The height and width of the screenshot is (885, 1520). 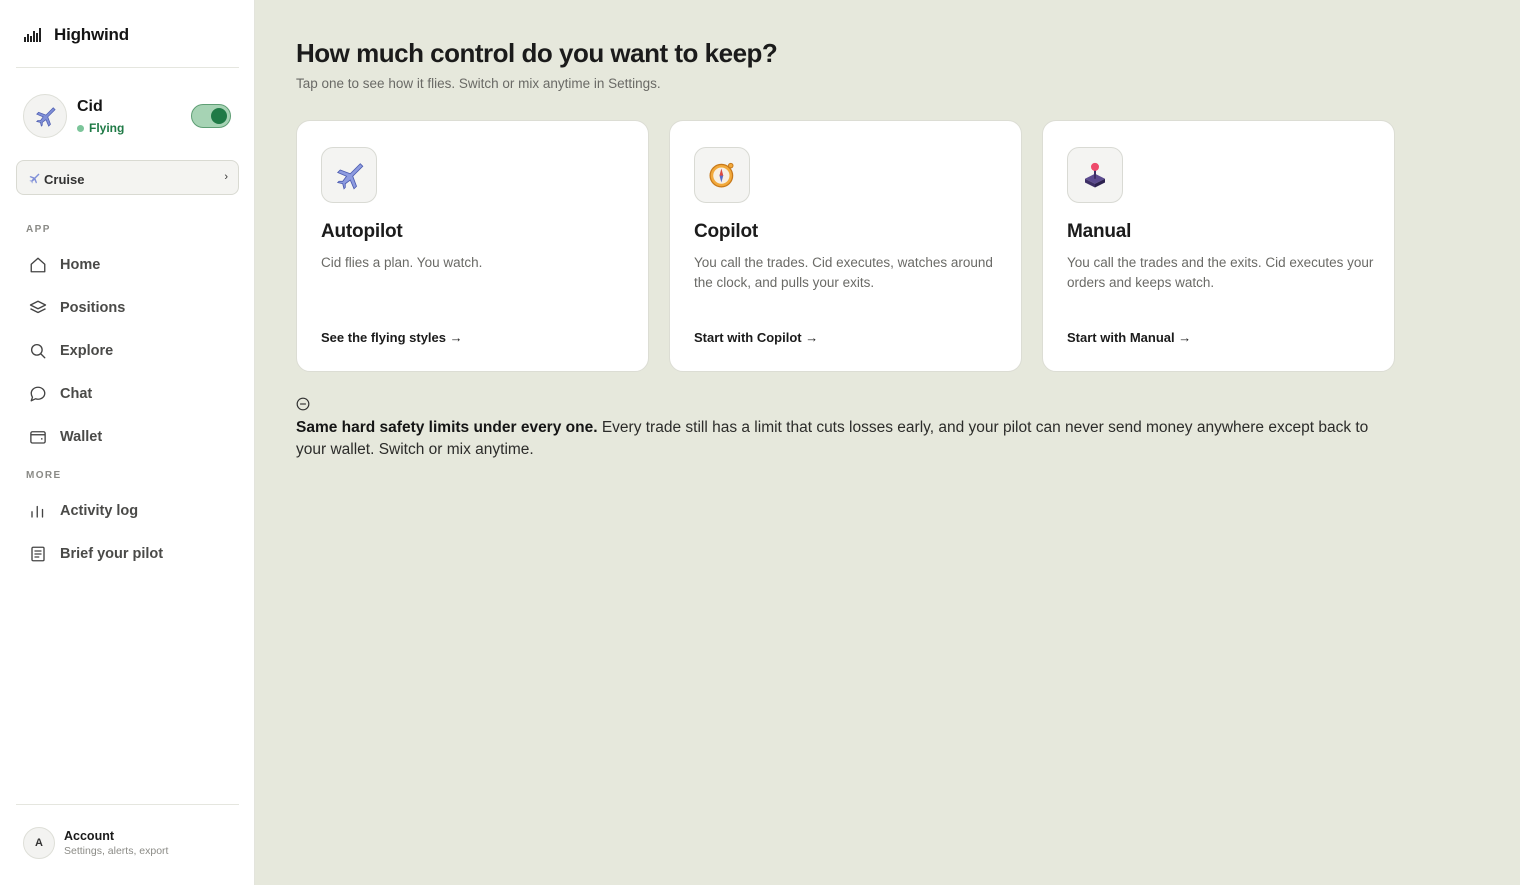 I want to click on chat-bubble-icon, so click(x=38, y=394).